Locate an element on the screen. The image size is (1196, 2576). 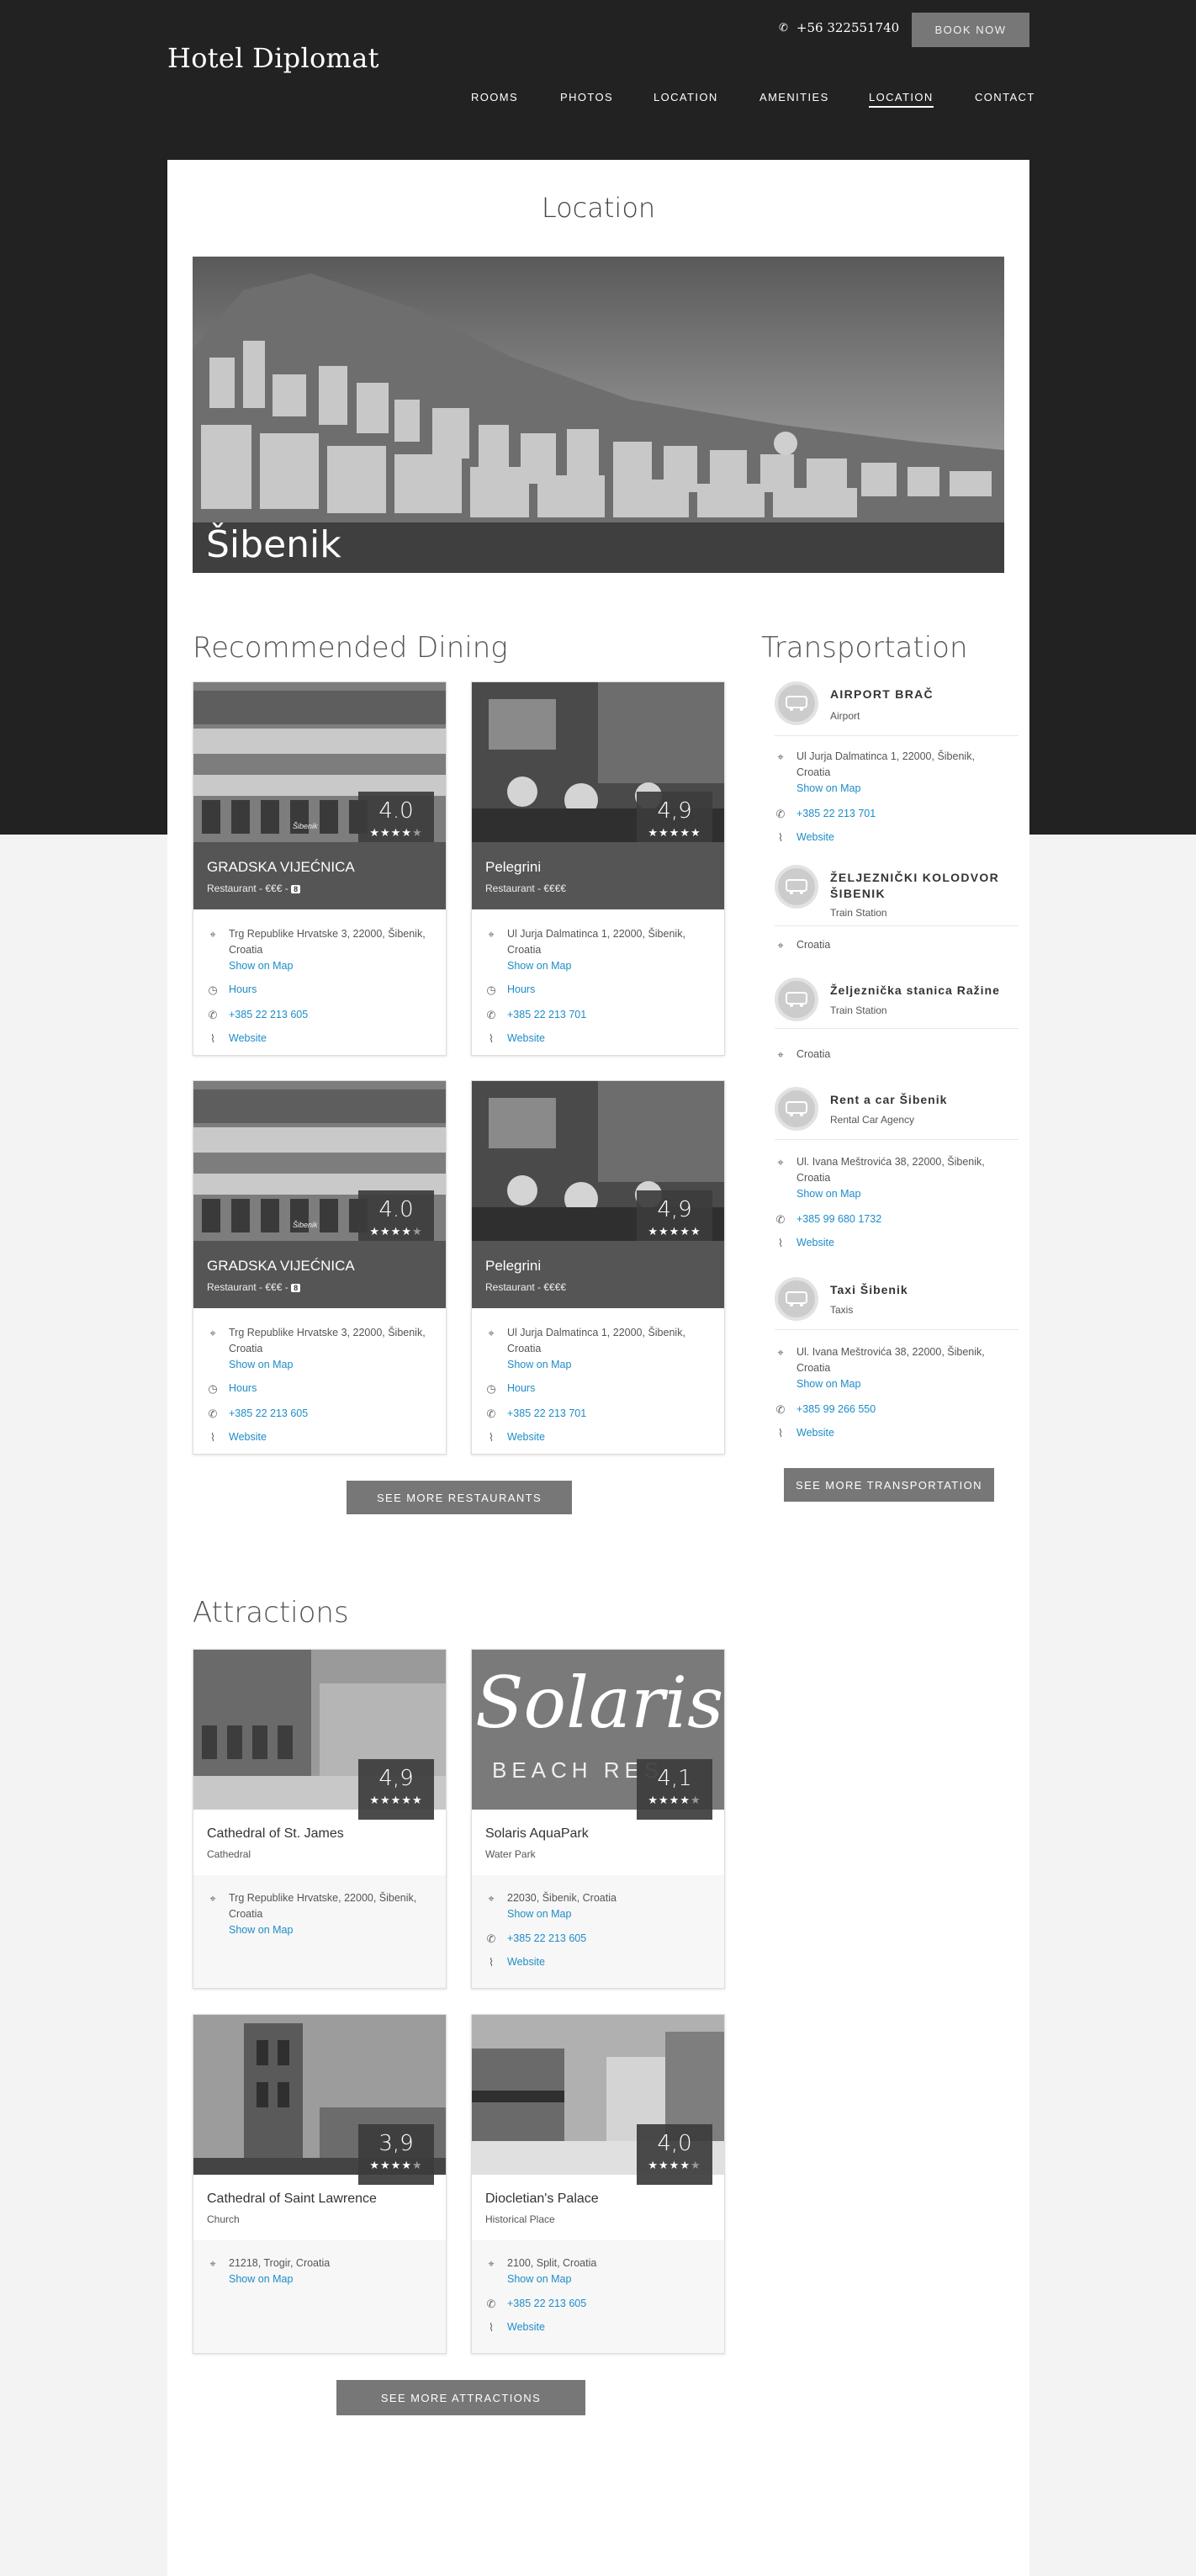
rating-badge: 4,0 ★★★★★ is located at coordinates (674, 2154).